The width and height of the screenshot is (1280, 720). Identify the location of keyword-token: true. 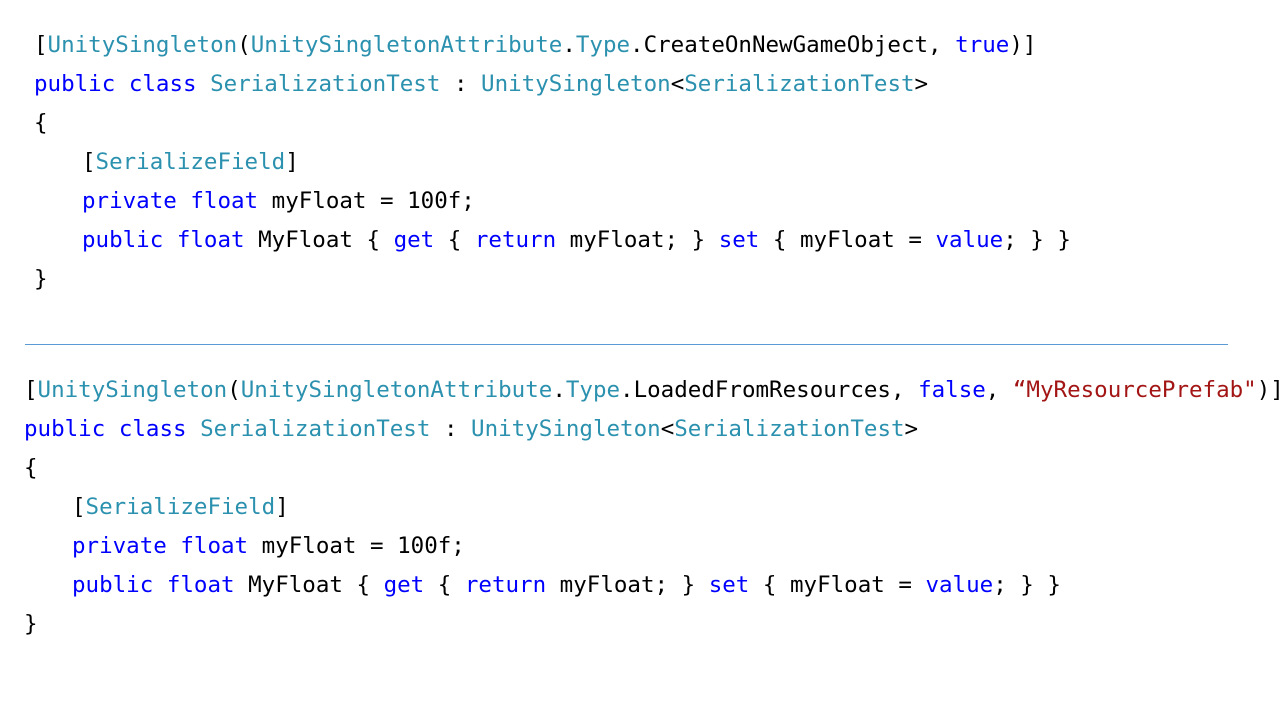
(982, 45).